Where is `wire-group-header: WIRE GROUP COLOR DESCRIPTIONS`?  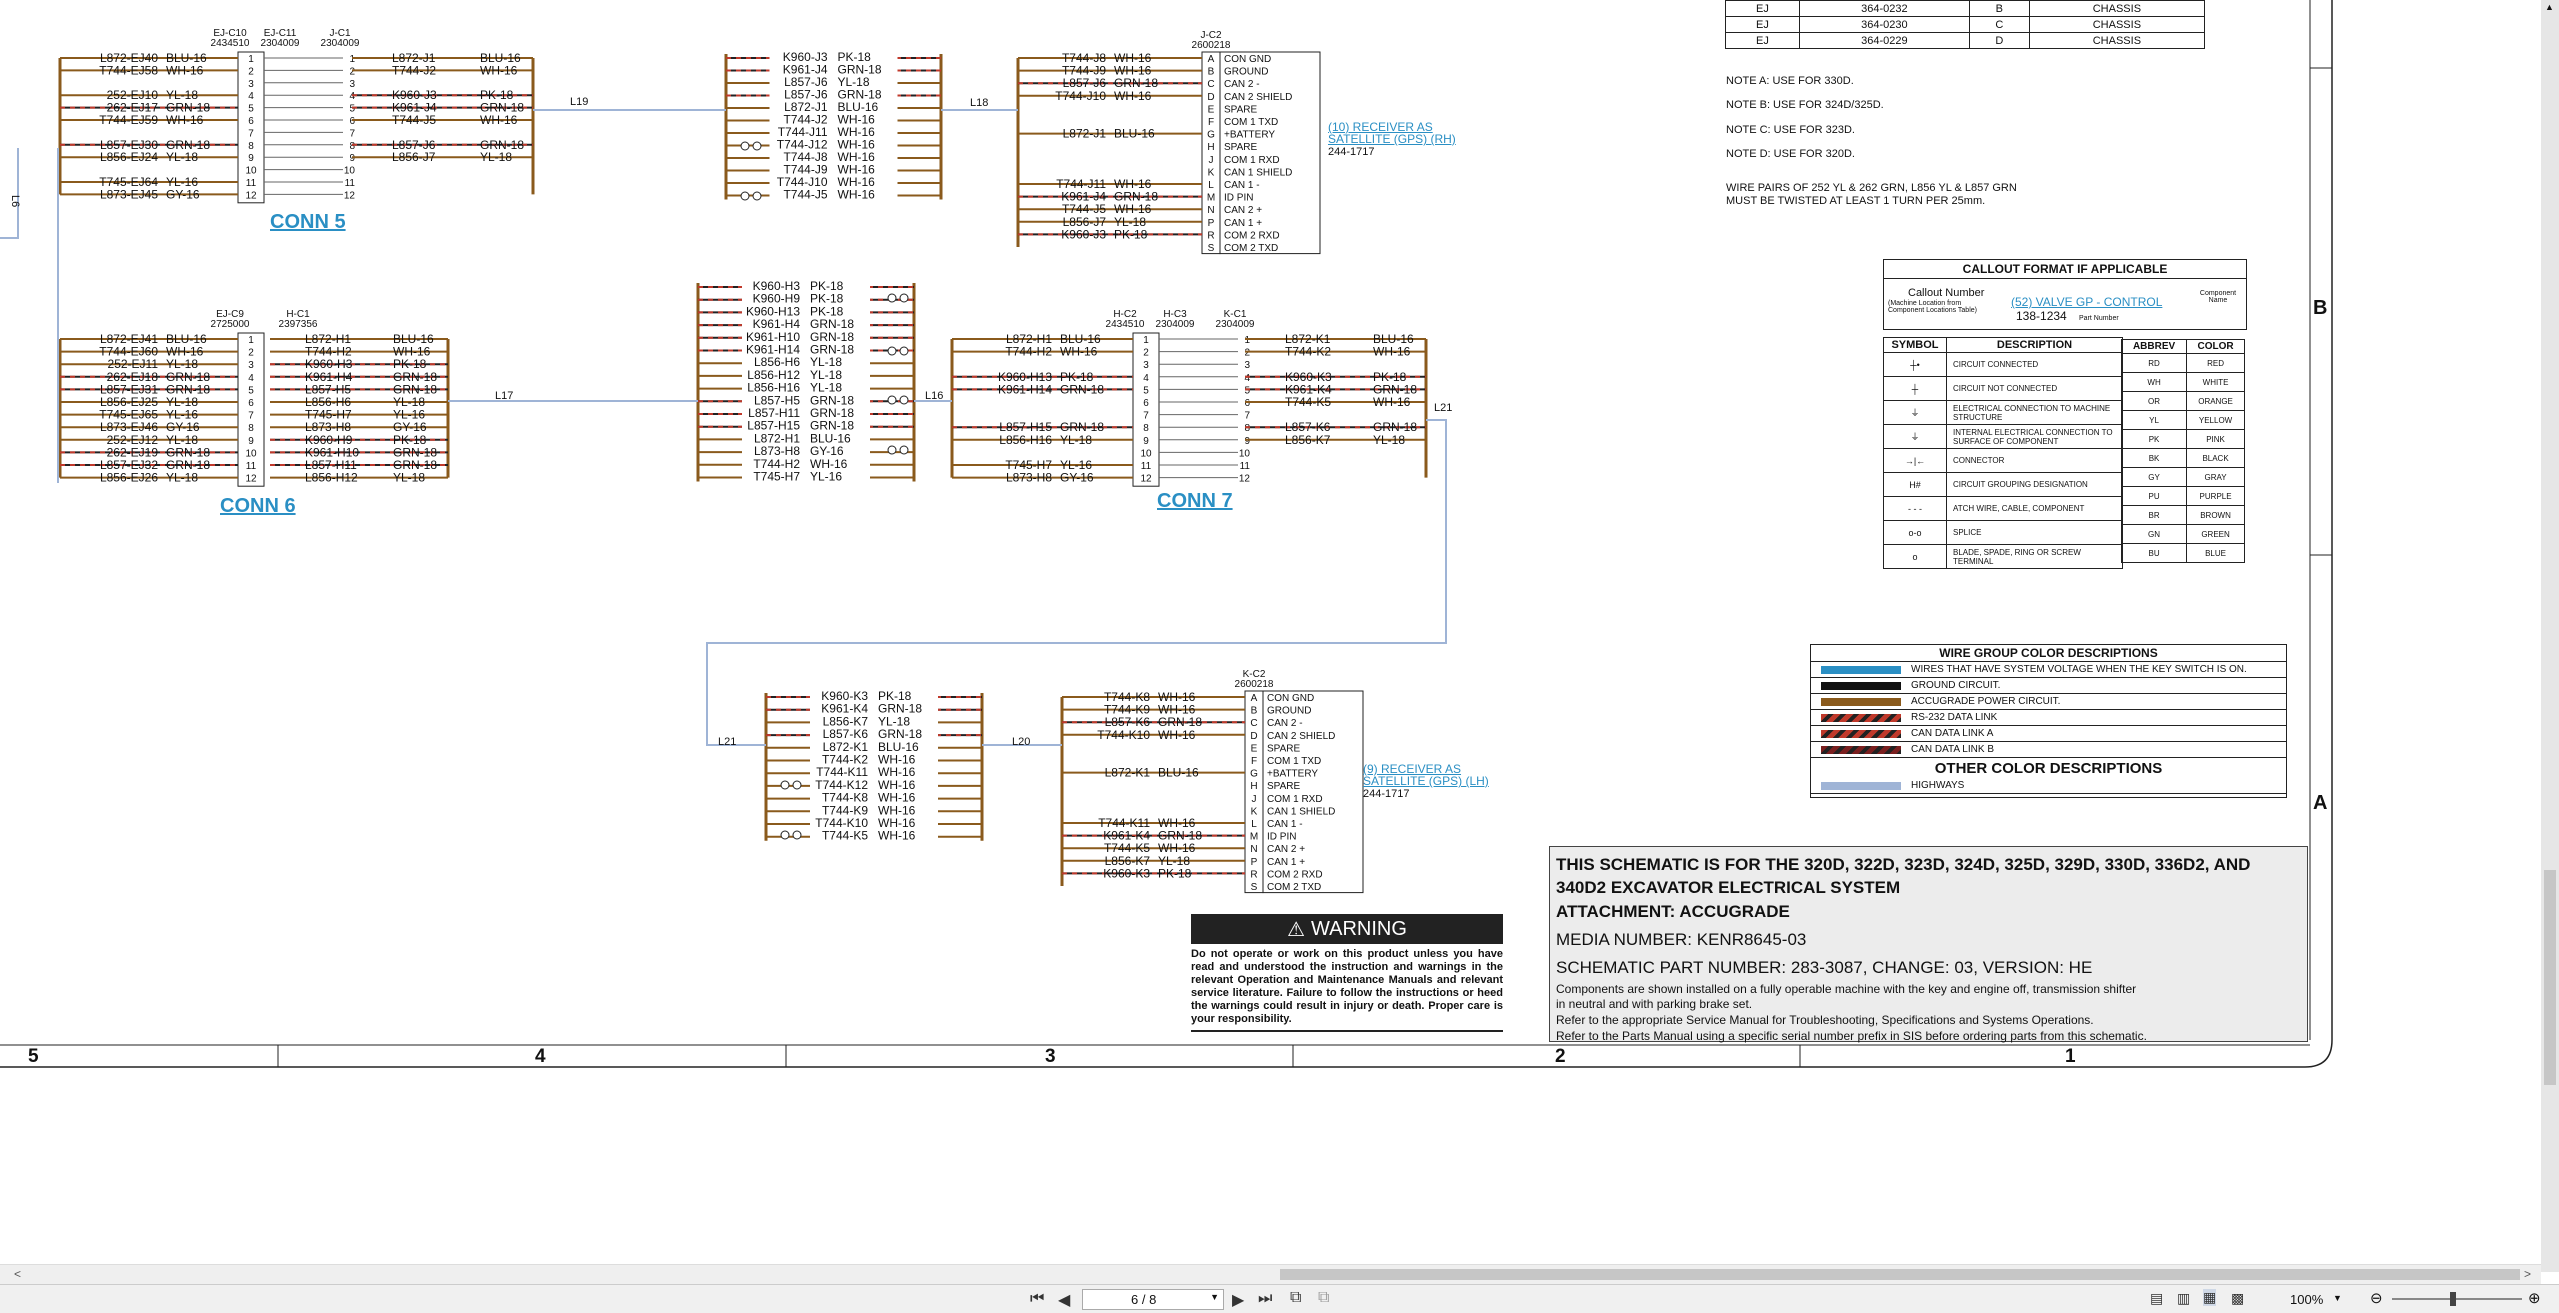
wire-group-header: WIRE GROUP COLOR DESCRIPTIONS is located at coordinates (2048, 653).